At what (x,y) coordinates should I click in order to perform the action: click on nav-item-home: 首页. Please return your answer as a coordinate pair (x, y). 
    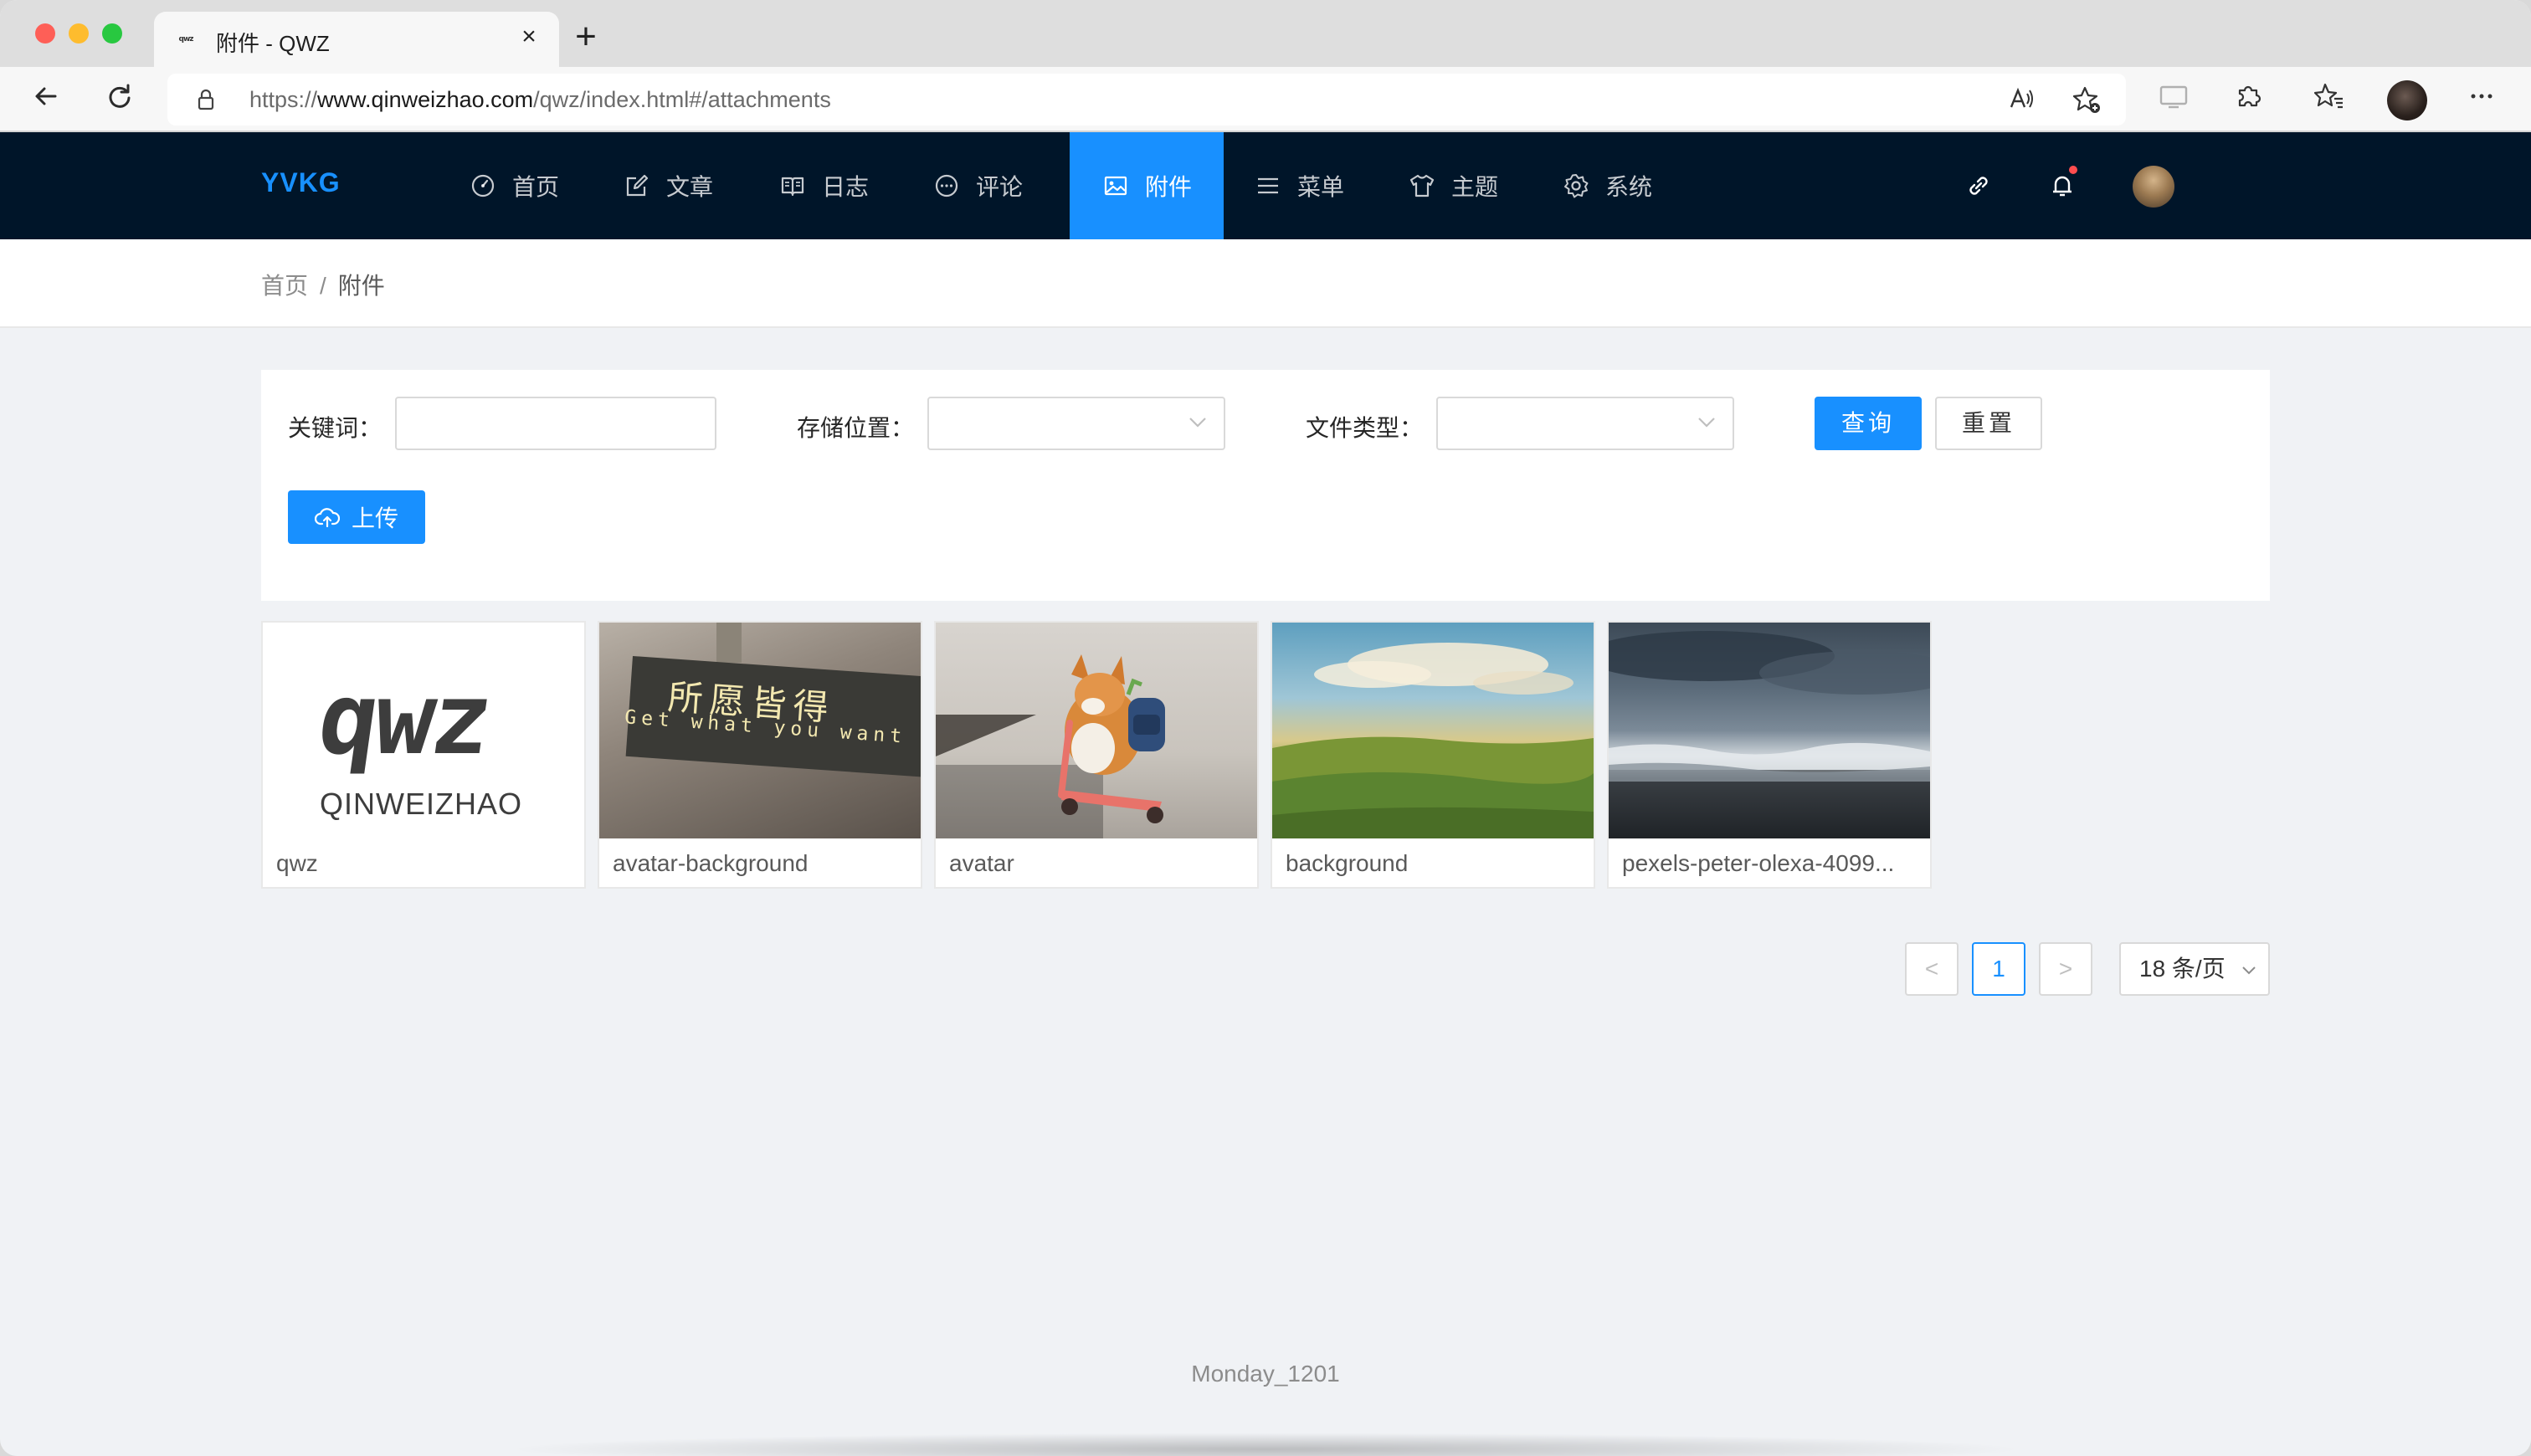
    Looking at the image, I should click on (532, 185).